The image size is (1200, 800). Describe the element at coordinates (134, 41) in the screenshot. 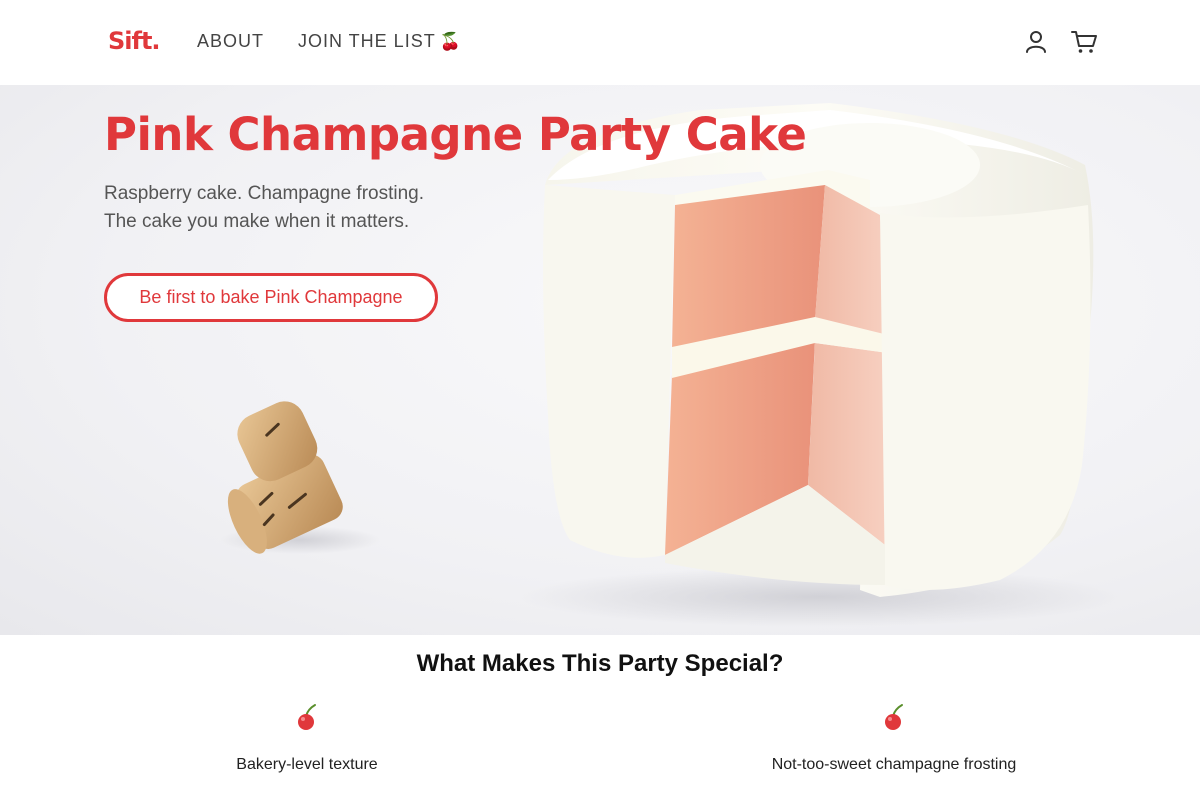

I see `logo: Sift.` at that location.